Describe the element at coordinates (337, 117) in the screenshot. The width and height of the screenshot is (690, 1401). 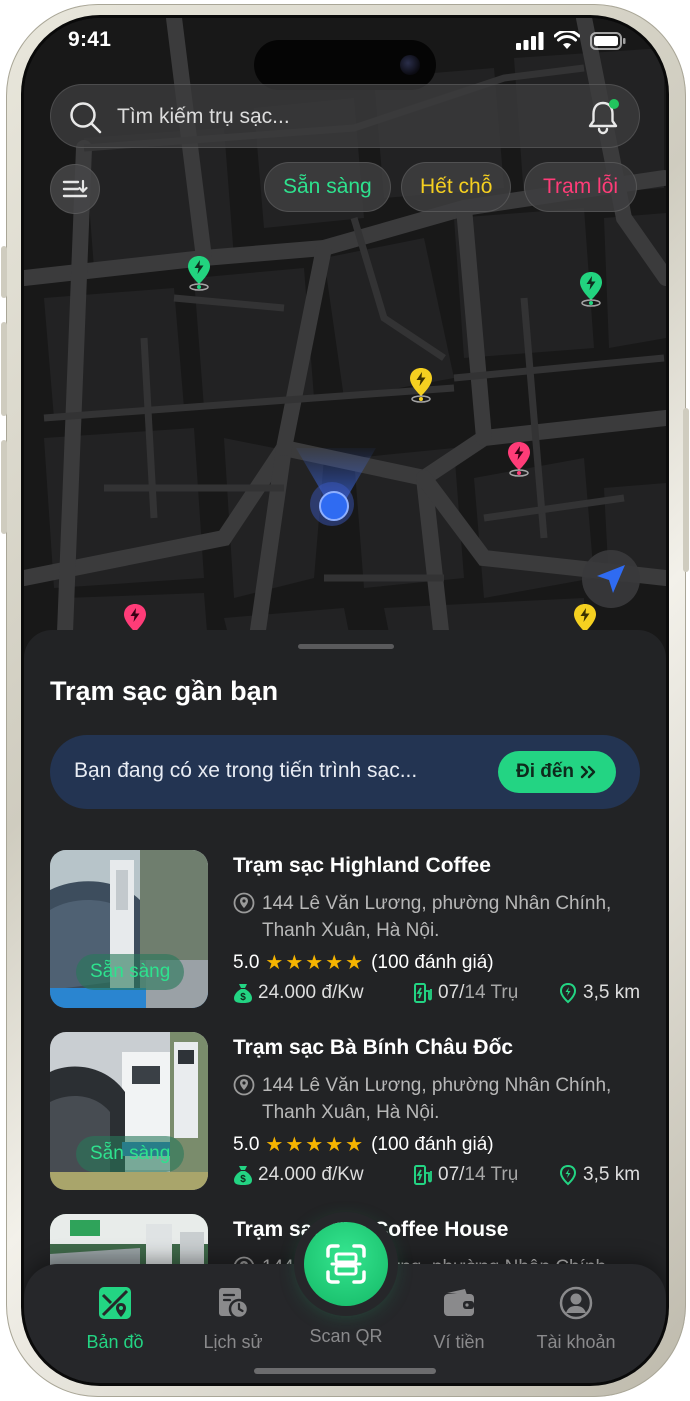
I see `search-input` at that location.